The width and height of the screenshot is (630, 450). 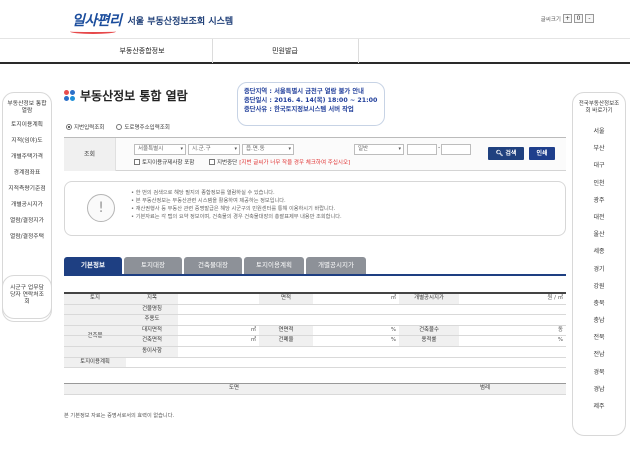 I want to click on region-link: 경북, so click(x=599, y=372).